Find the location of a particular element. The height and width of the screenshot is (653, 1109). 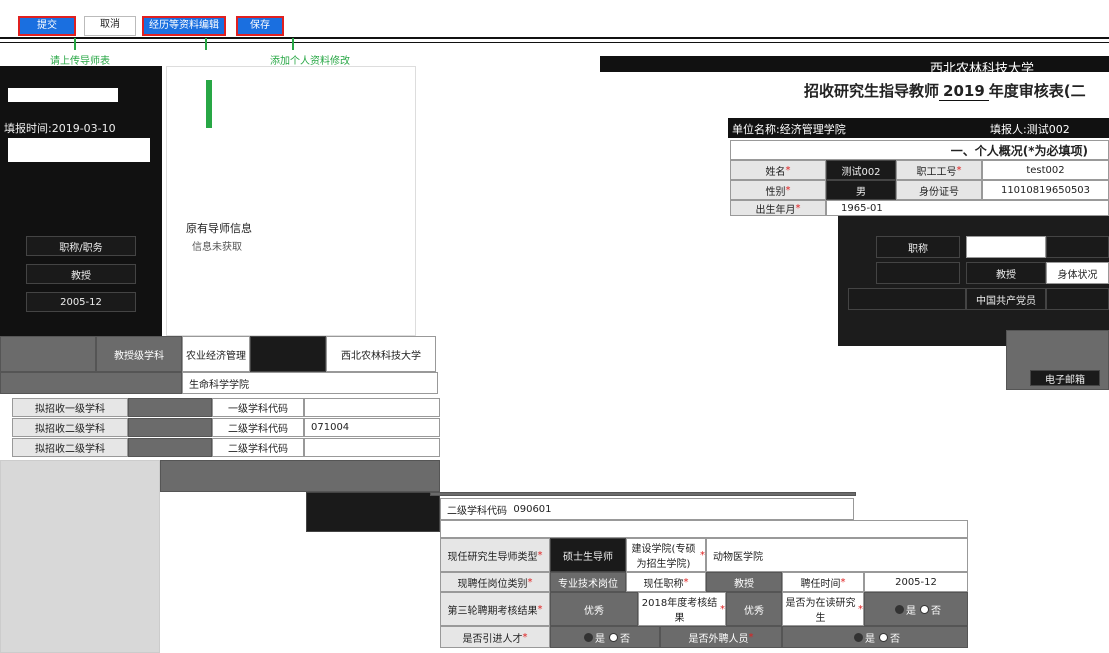

hint-personal: 添加个人资料修改 is located at coordinates (310, 61).